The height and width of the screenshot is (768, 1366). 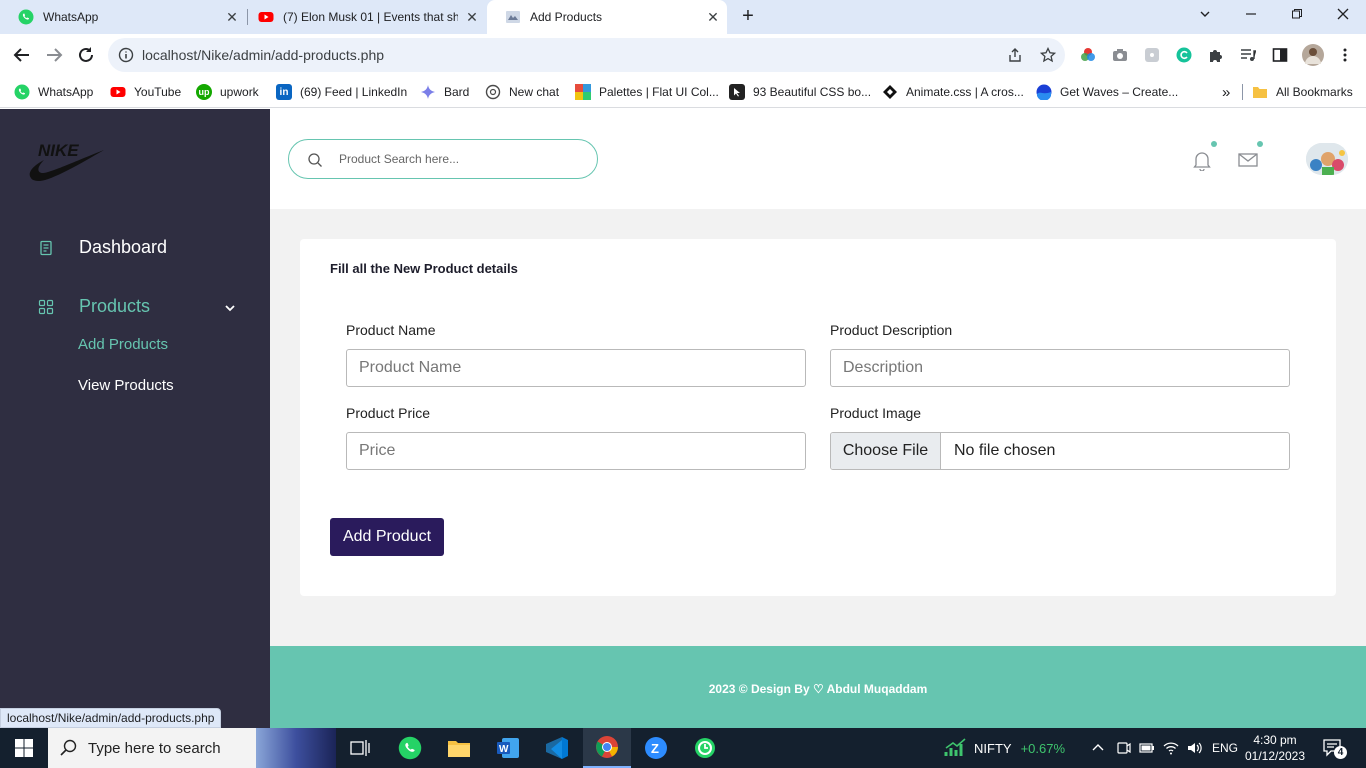 What do you see at coordinates (1216, 55) in the screenshot?
I see `extensions-puzzle-icon` at bounding box center [1216, 55].